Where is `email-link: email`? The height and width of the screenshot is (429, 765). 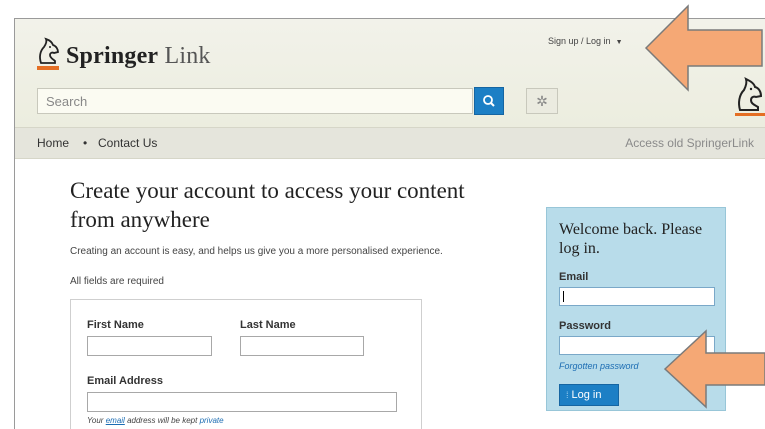
email-link: email is located at coordinates (115, 420).